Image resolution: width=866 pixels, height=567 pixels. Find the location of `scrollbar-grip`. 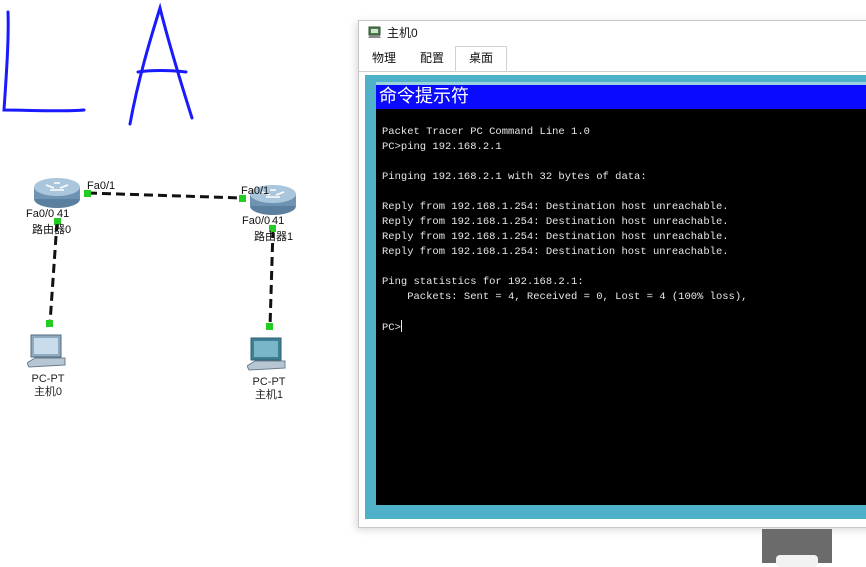

scrollbar-grip is located at coordinates (797, 561).